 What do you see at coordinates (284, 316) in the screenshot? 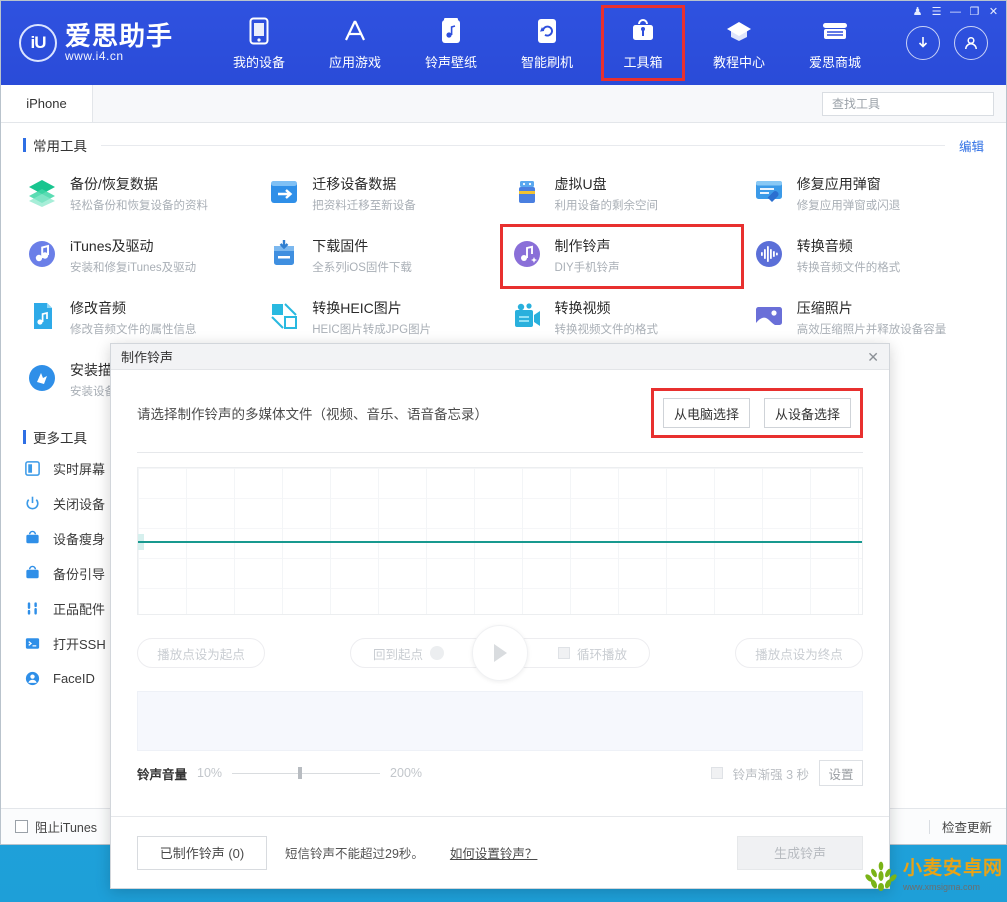
I see `heic-icon` at bounding box center [284, 316].